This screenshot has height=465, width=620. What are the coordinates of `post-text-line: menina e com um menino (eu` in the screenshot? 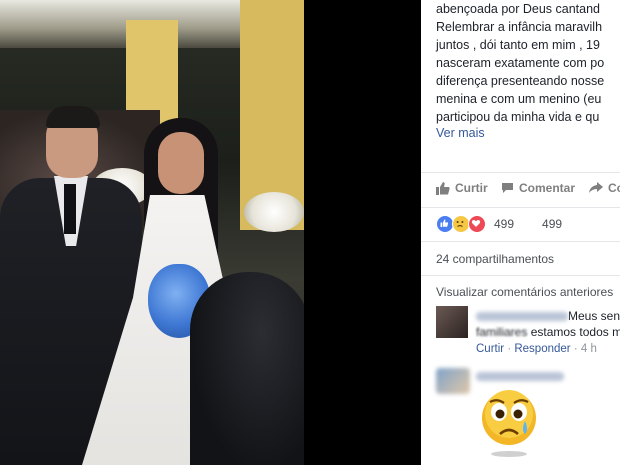 It's located at (519, 99).